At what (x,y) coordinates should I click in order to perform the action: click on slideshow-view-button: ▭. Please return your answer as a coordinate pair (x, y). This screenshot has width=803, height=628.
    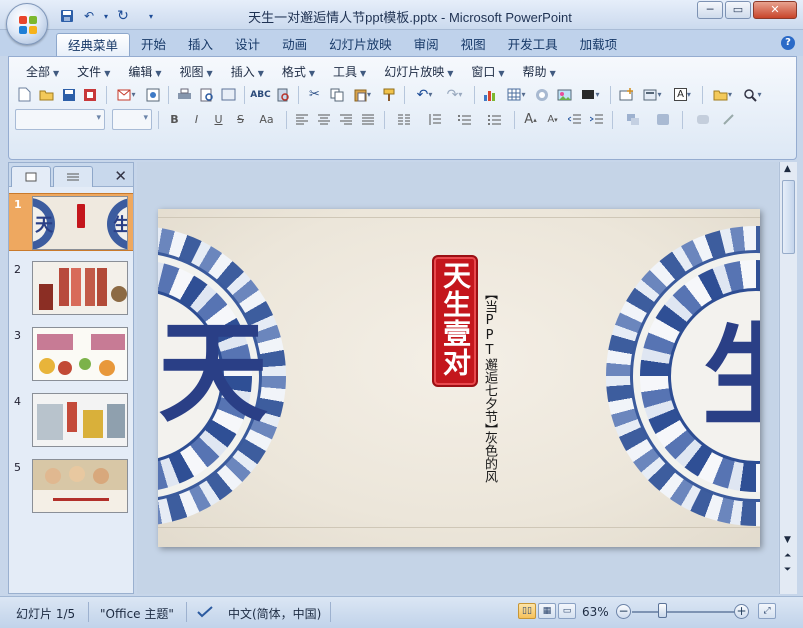
    Looking at the image, I should click on (567, 611).